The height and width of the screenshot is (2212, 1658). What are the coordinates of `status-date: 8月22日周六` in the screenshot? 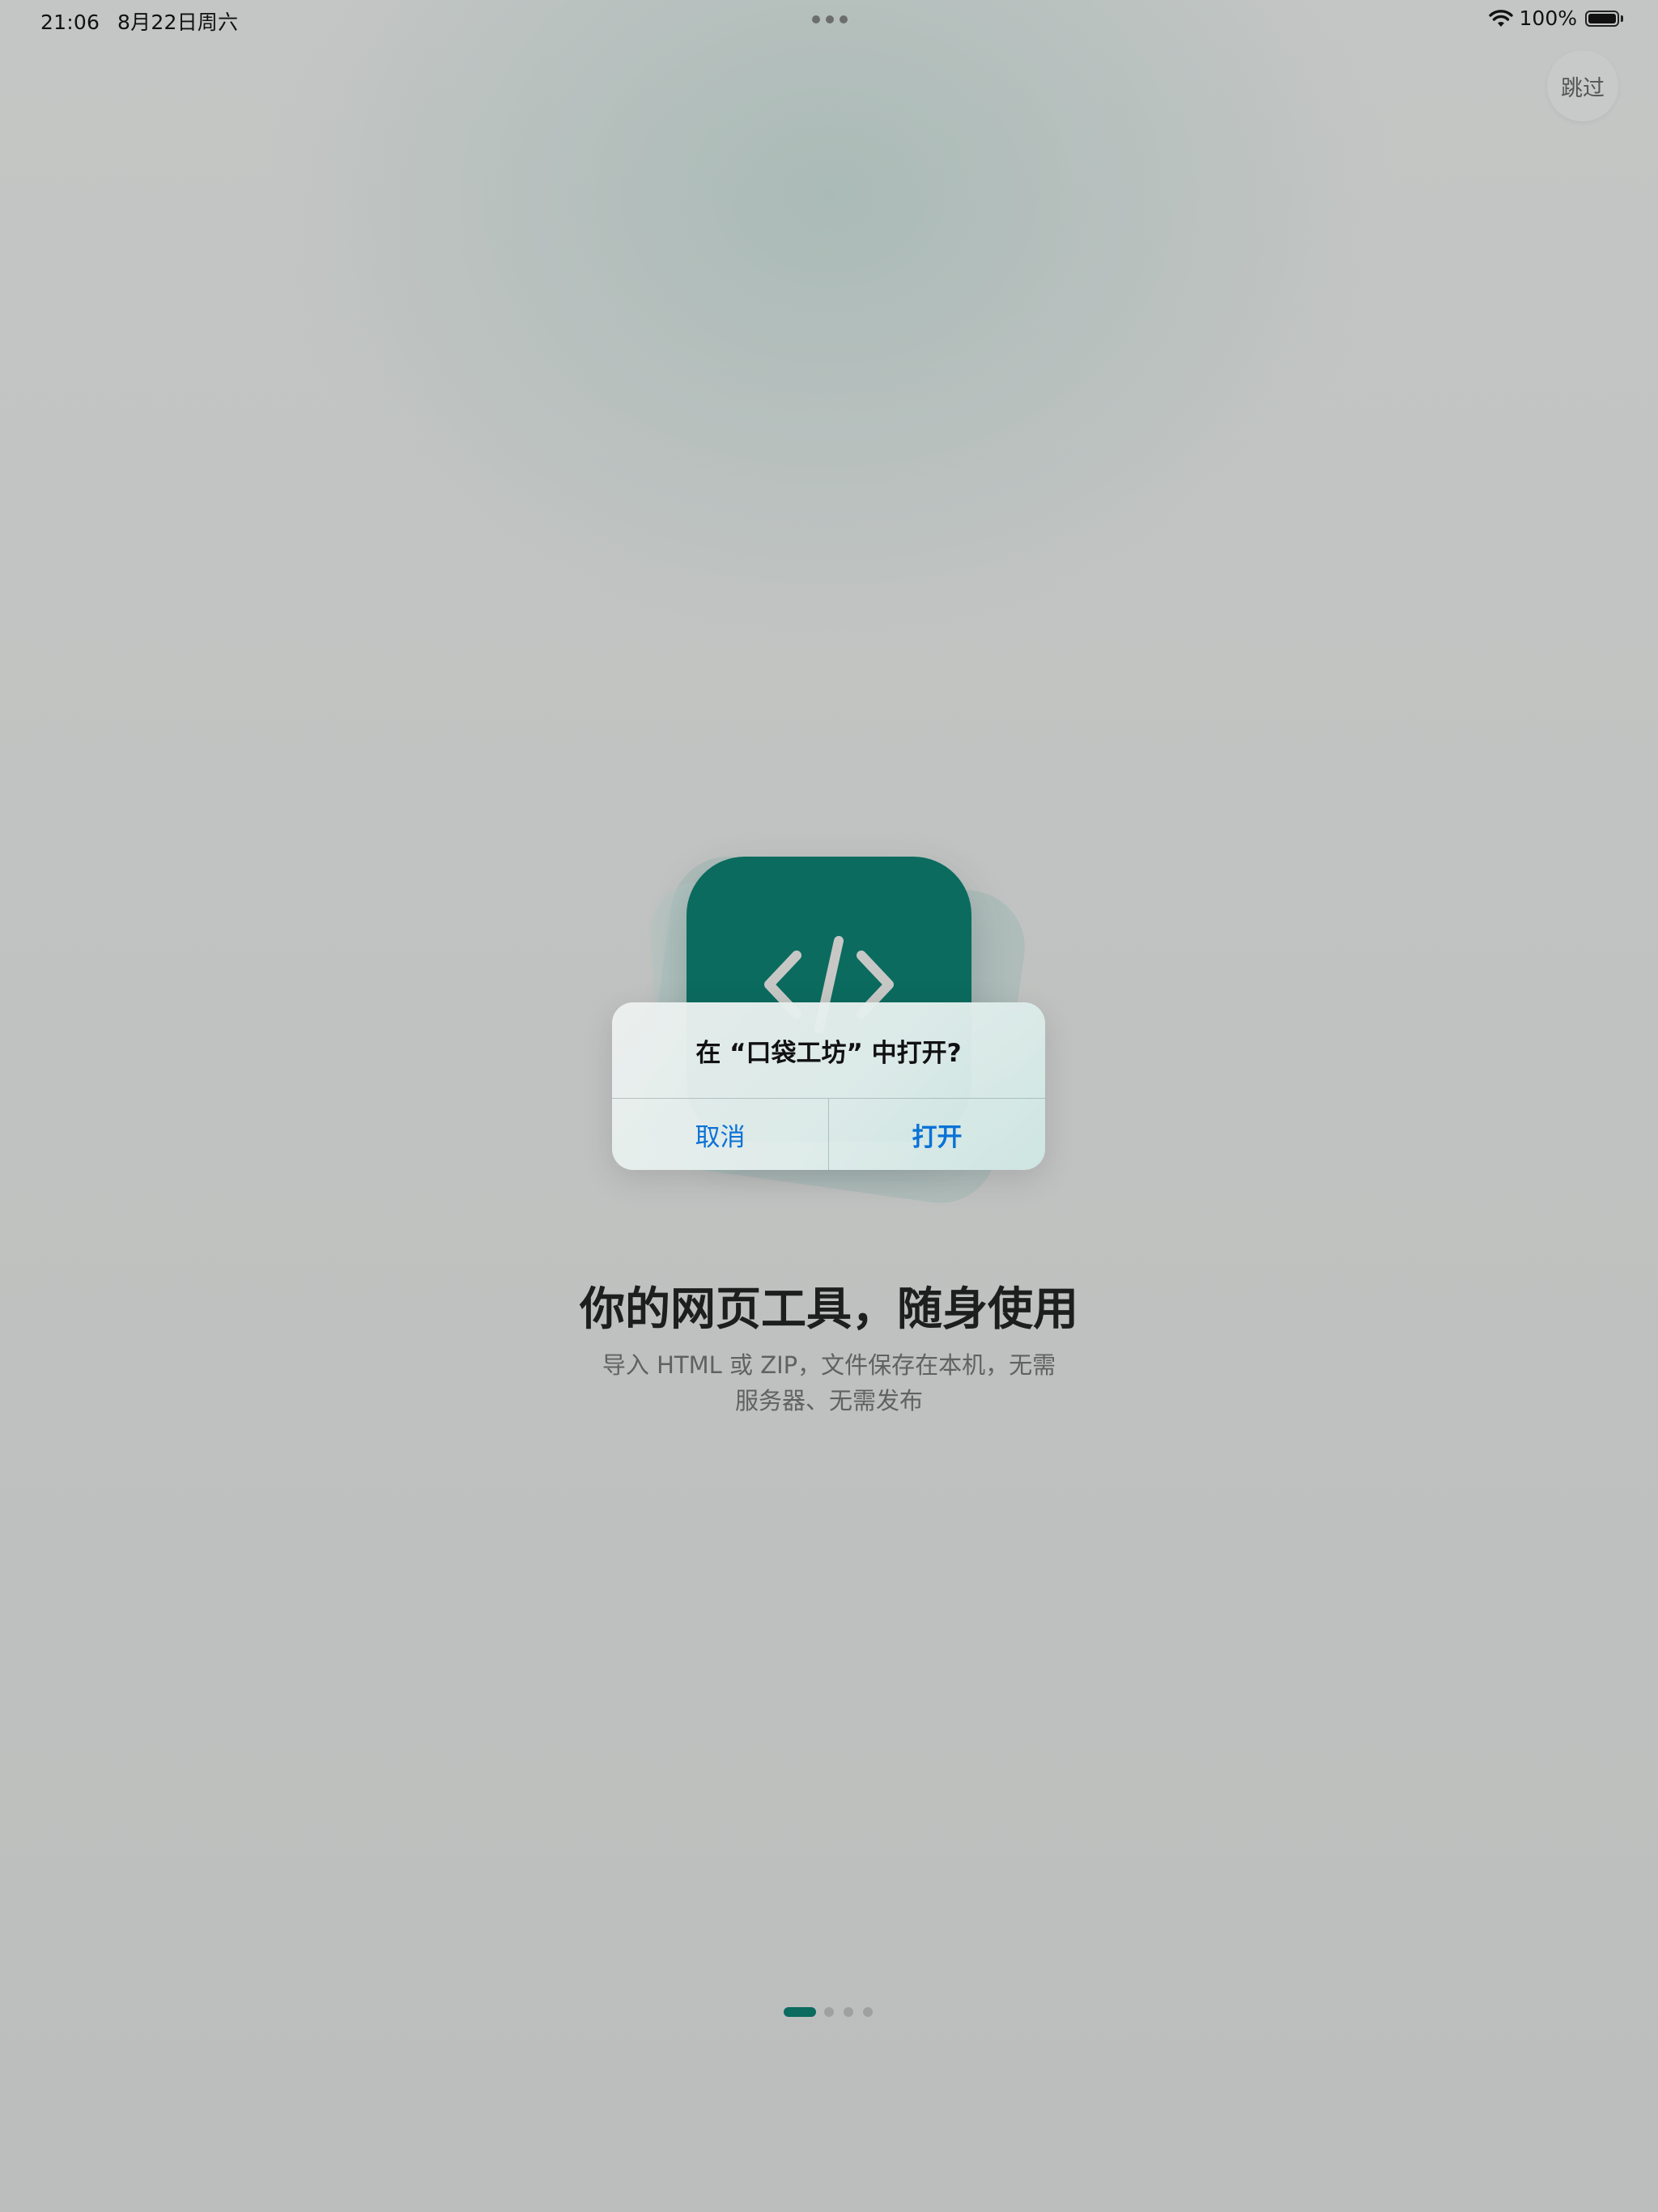 It's located at (178, 22).